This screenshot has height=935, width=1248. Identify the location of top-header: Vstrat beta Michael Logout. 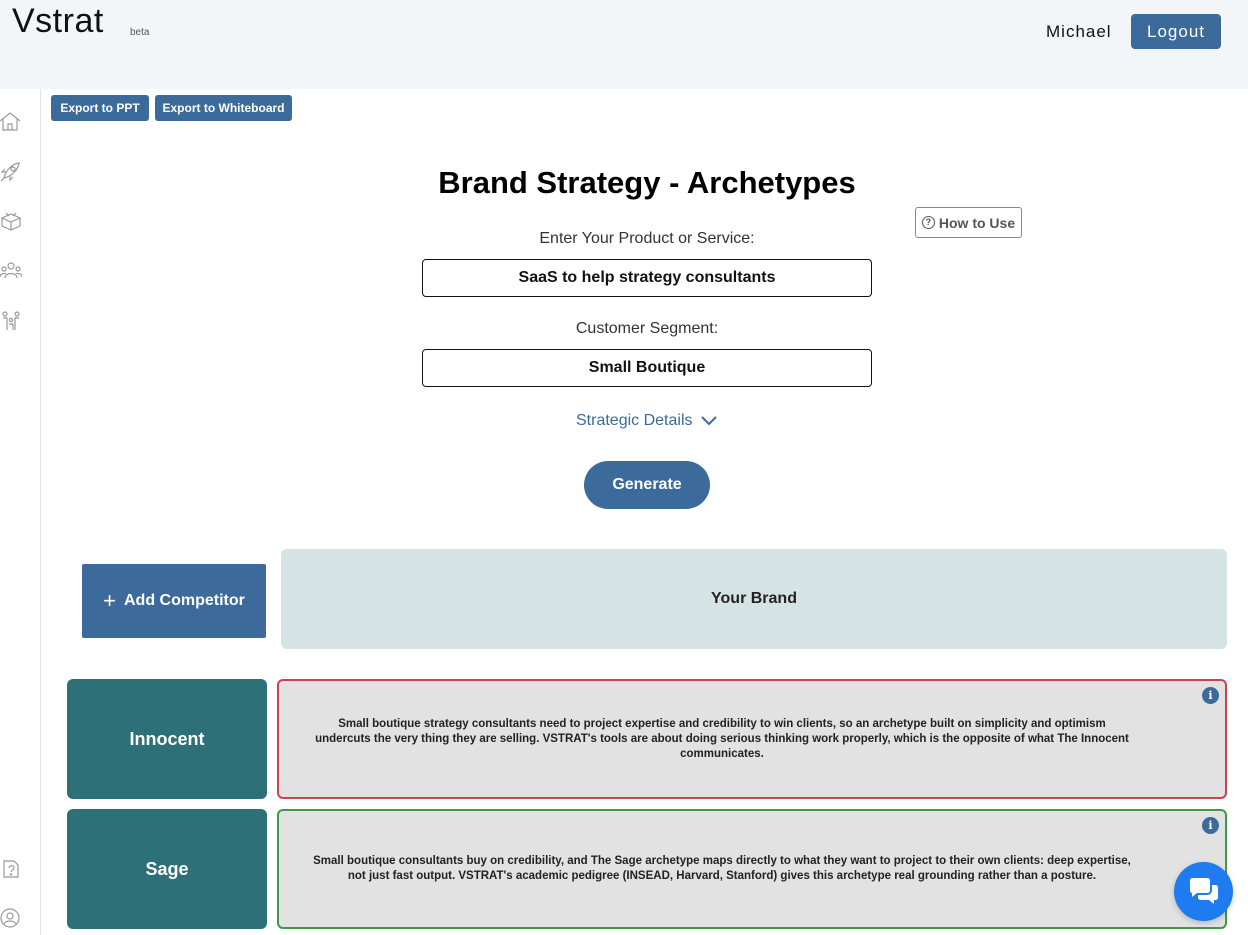
(624, 44).